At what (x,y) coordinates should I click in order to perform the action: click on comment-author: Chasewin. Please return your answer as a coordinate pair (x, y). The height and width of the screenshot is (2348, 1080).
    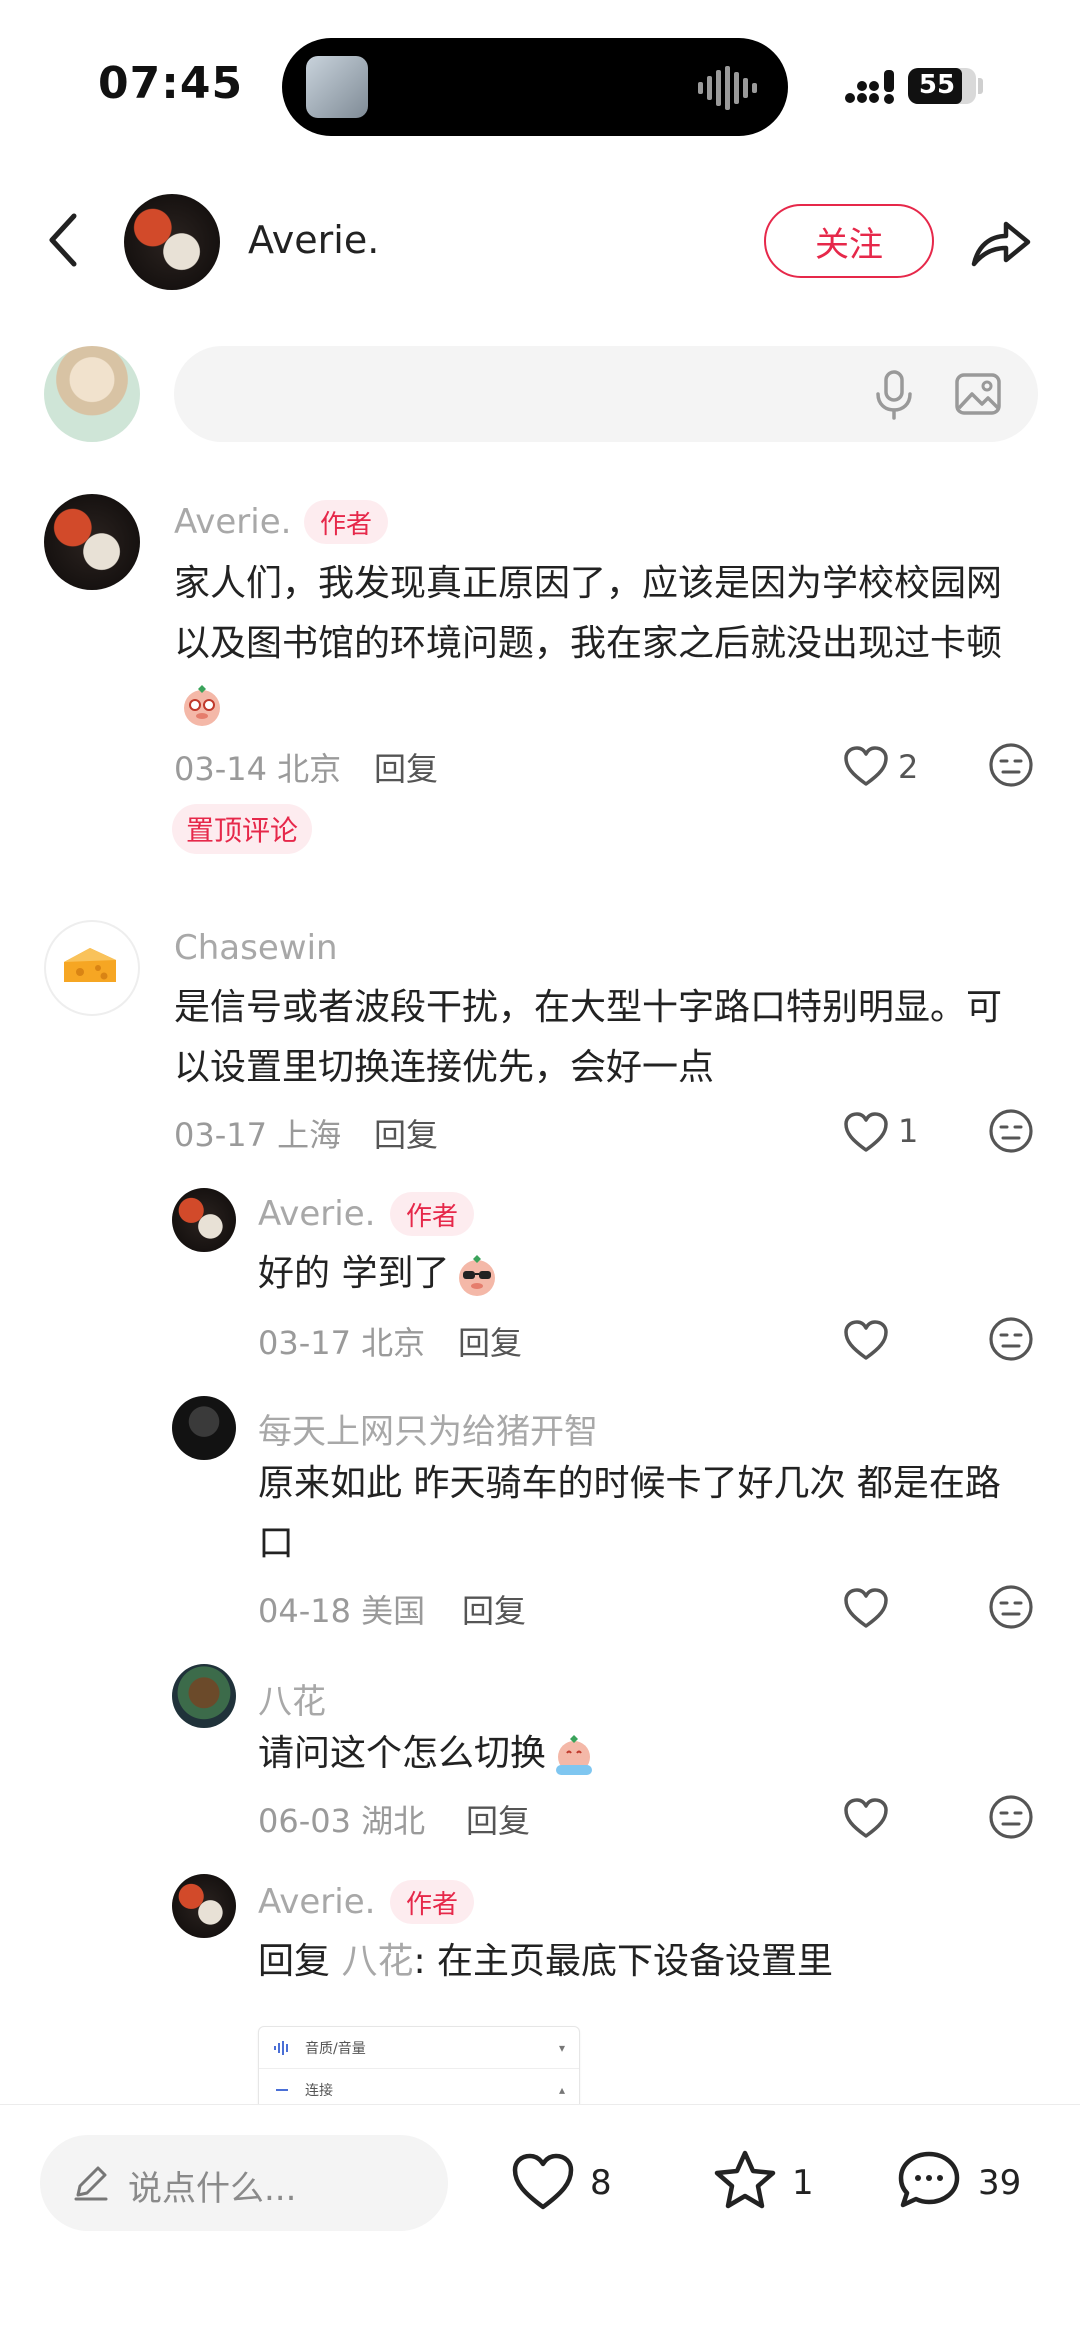
    Looking at the image, I should click on (256, 948).